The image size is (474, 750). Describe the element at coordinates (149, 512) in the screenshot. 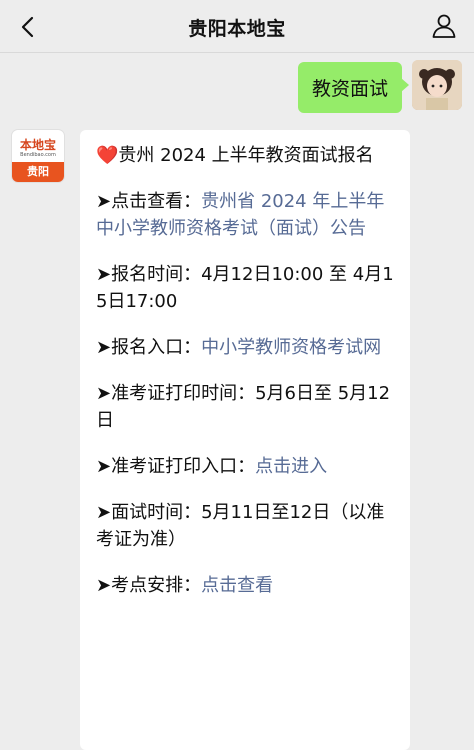

I see `item-label: ➤面试时间：` at that location.